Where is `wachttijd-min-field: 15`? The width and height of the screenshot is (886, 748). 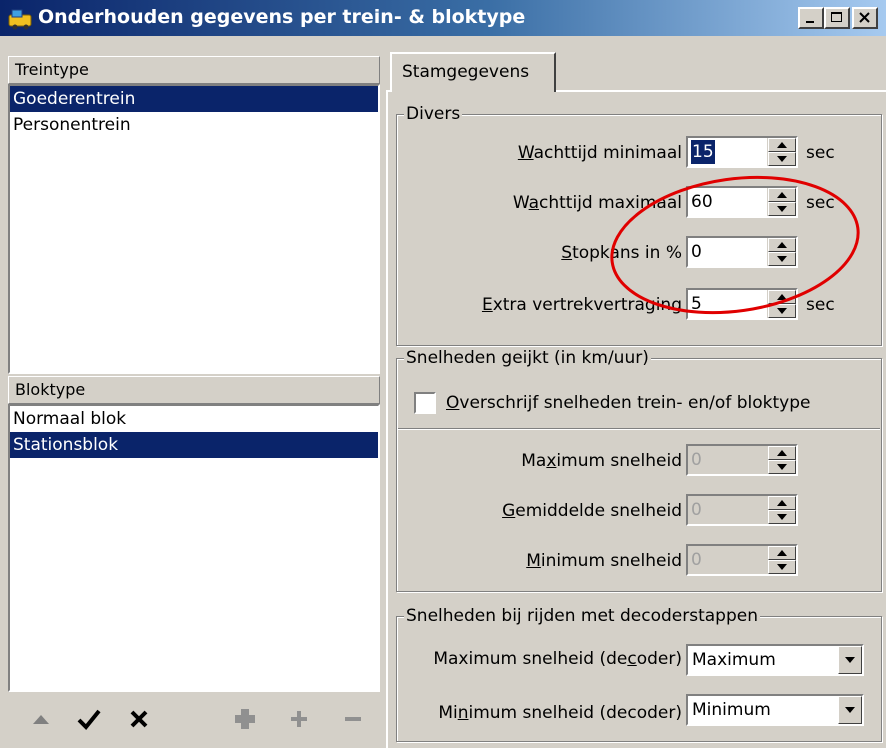
wachttijd-min-field: 15 is located at coordinates (742, 152).